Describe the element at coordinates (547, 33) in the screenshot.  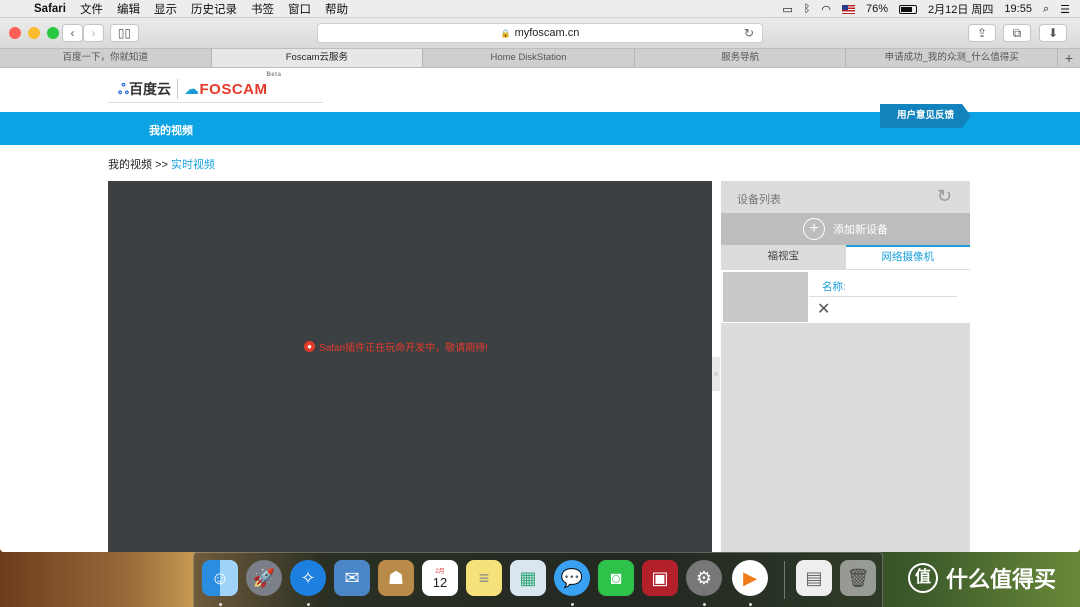
I see `address-bar-url: myfoscam.cn` at that location.